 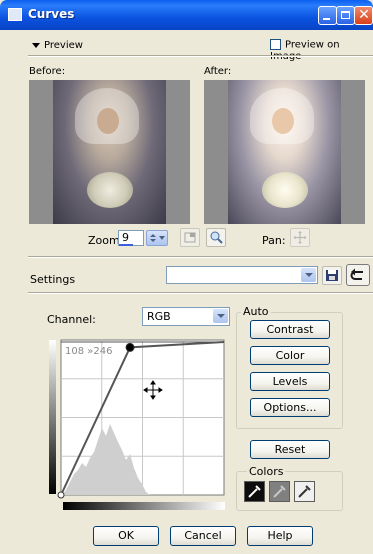 I want to click on input-gradient-bar, so click(x=144, y=506).